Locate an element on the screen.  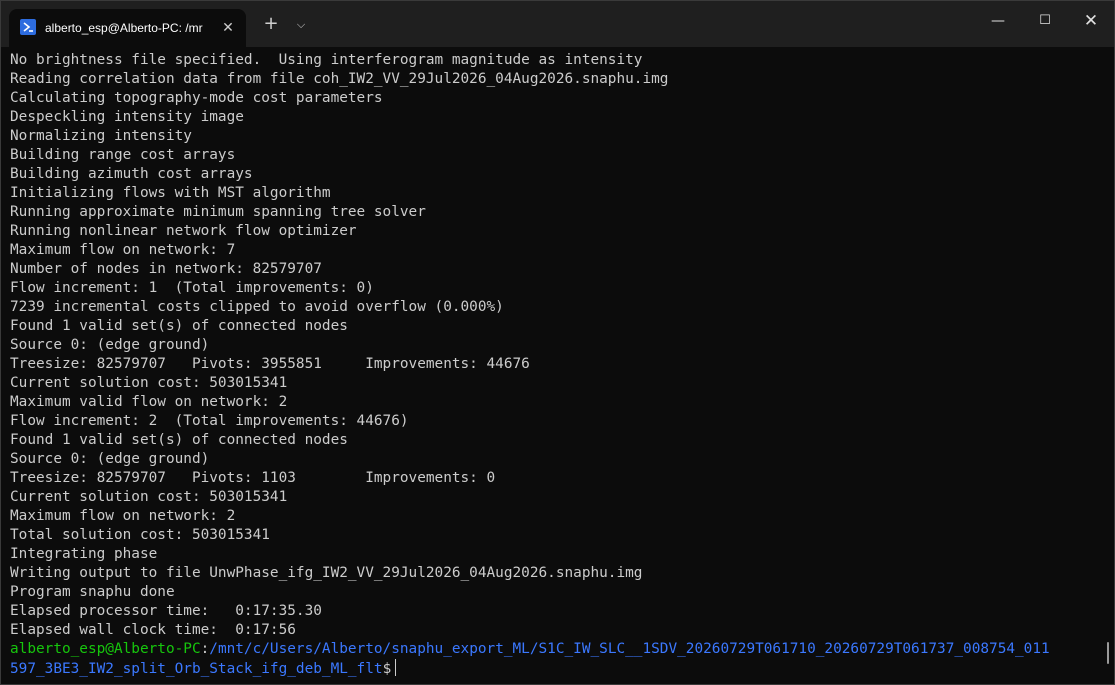
output-line: Integrating phase is located at coordinates (84, 554).